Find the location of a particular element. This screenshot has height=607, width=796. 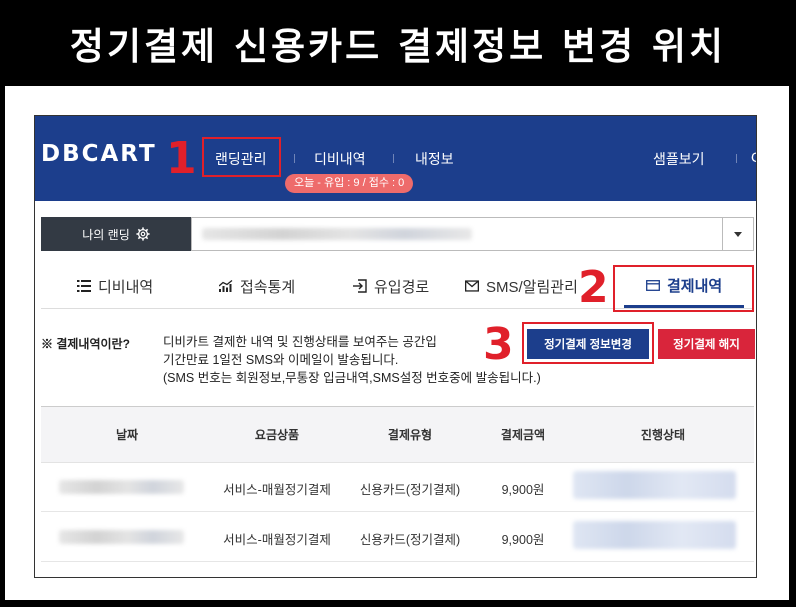

nav-my-info: 내정보 is located at coordinates (434, 159).